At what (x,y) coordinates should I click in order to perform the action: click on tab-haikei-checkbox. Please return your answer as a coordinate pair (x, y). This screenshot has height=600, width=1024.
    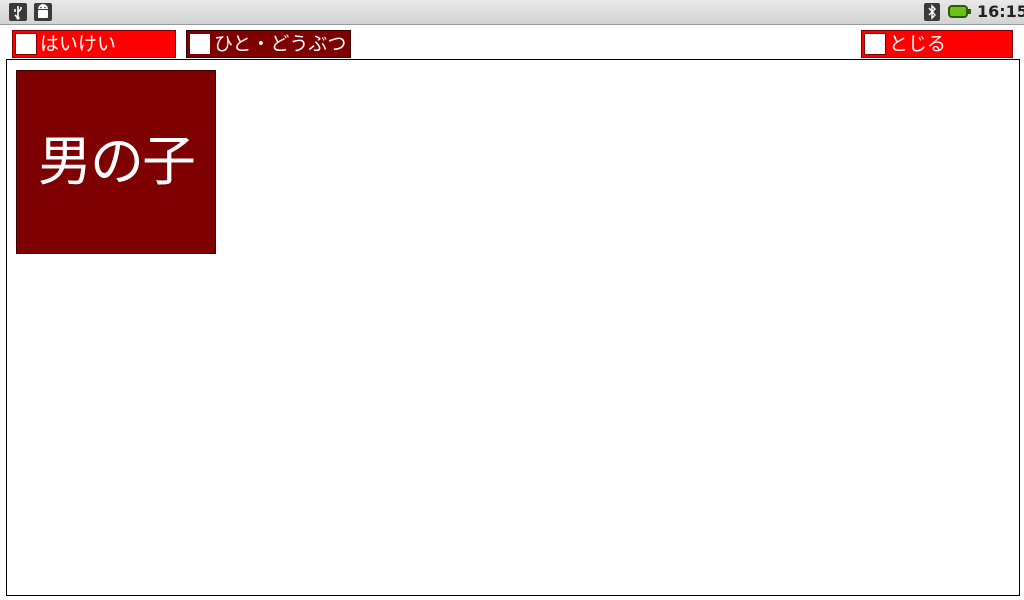
    Looking at the image, I should click on (26, 44).